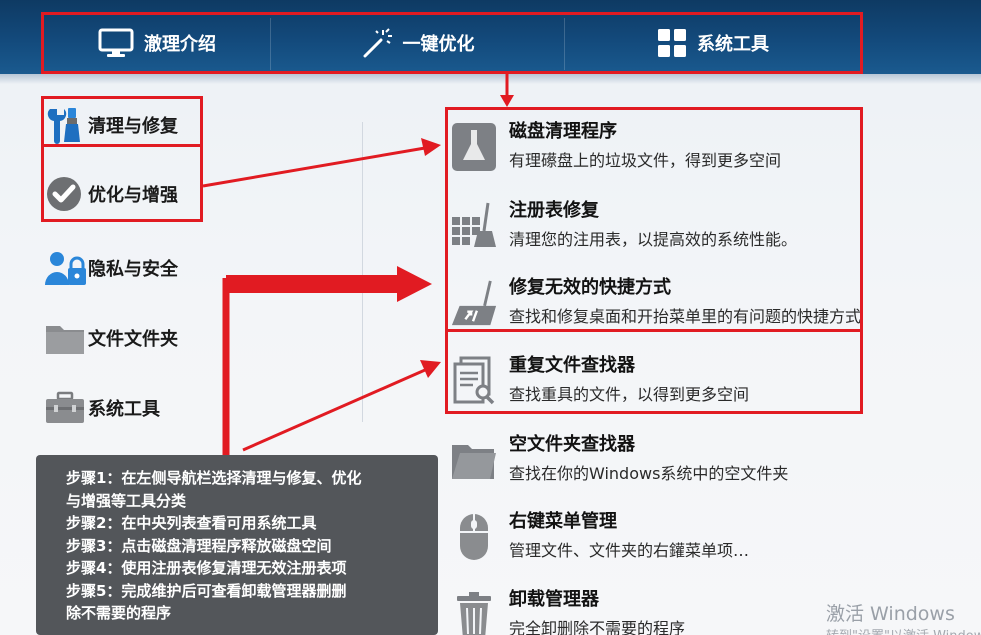 This screenshot has width=981, height=635. What do you see at coordinates (199, 545) in the screenshot?
I see `step-line: 步骤3：点击磁盘清理程序释放磁盘空间` at bounding box center [199, 545].